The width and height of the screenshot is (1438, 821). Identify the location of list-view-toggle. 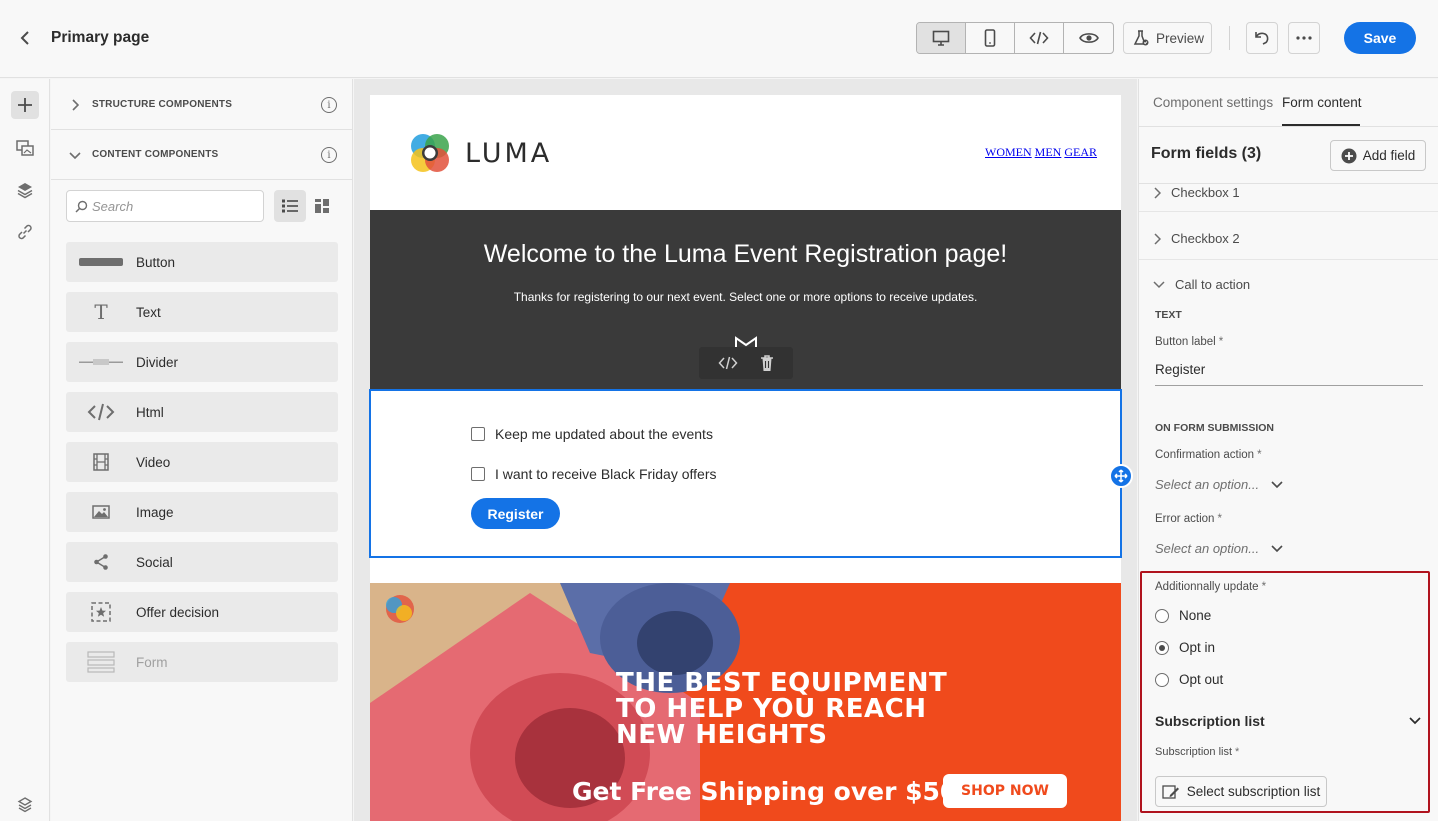
(290, 206).